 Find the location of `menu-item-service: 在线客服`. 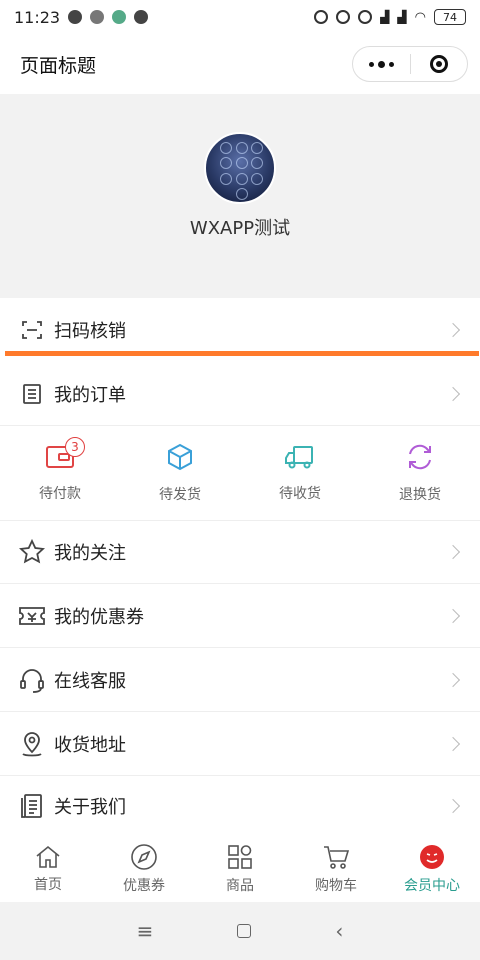

menu-item-service: 在线客服 is located at coordinates (240, 680).